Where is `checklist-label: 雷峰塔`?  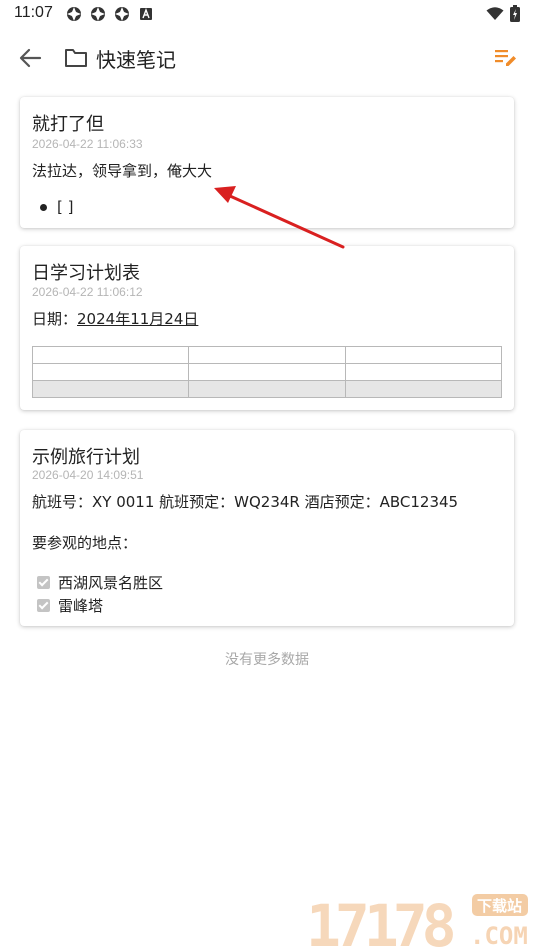 checklist-label: 雷峰塔 is located at coordinates (81, 606).